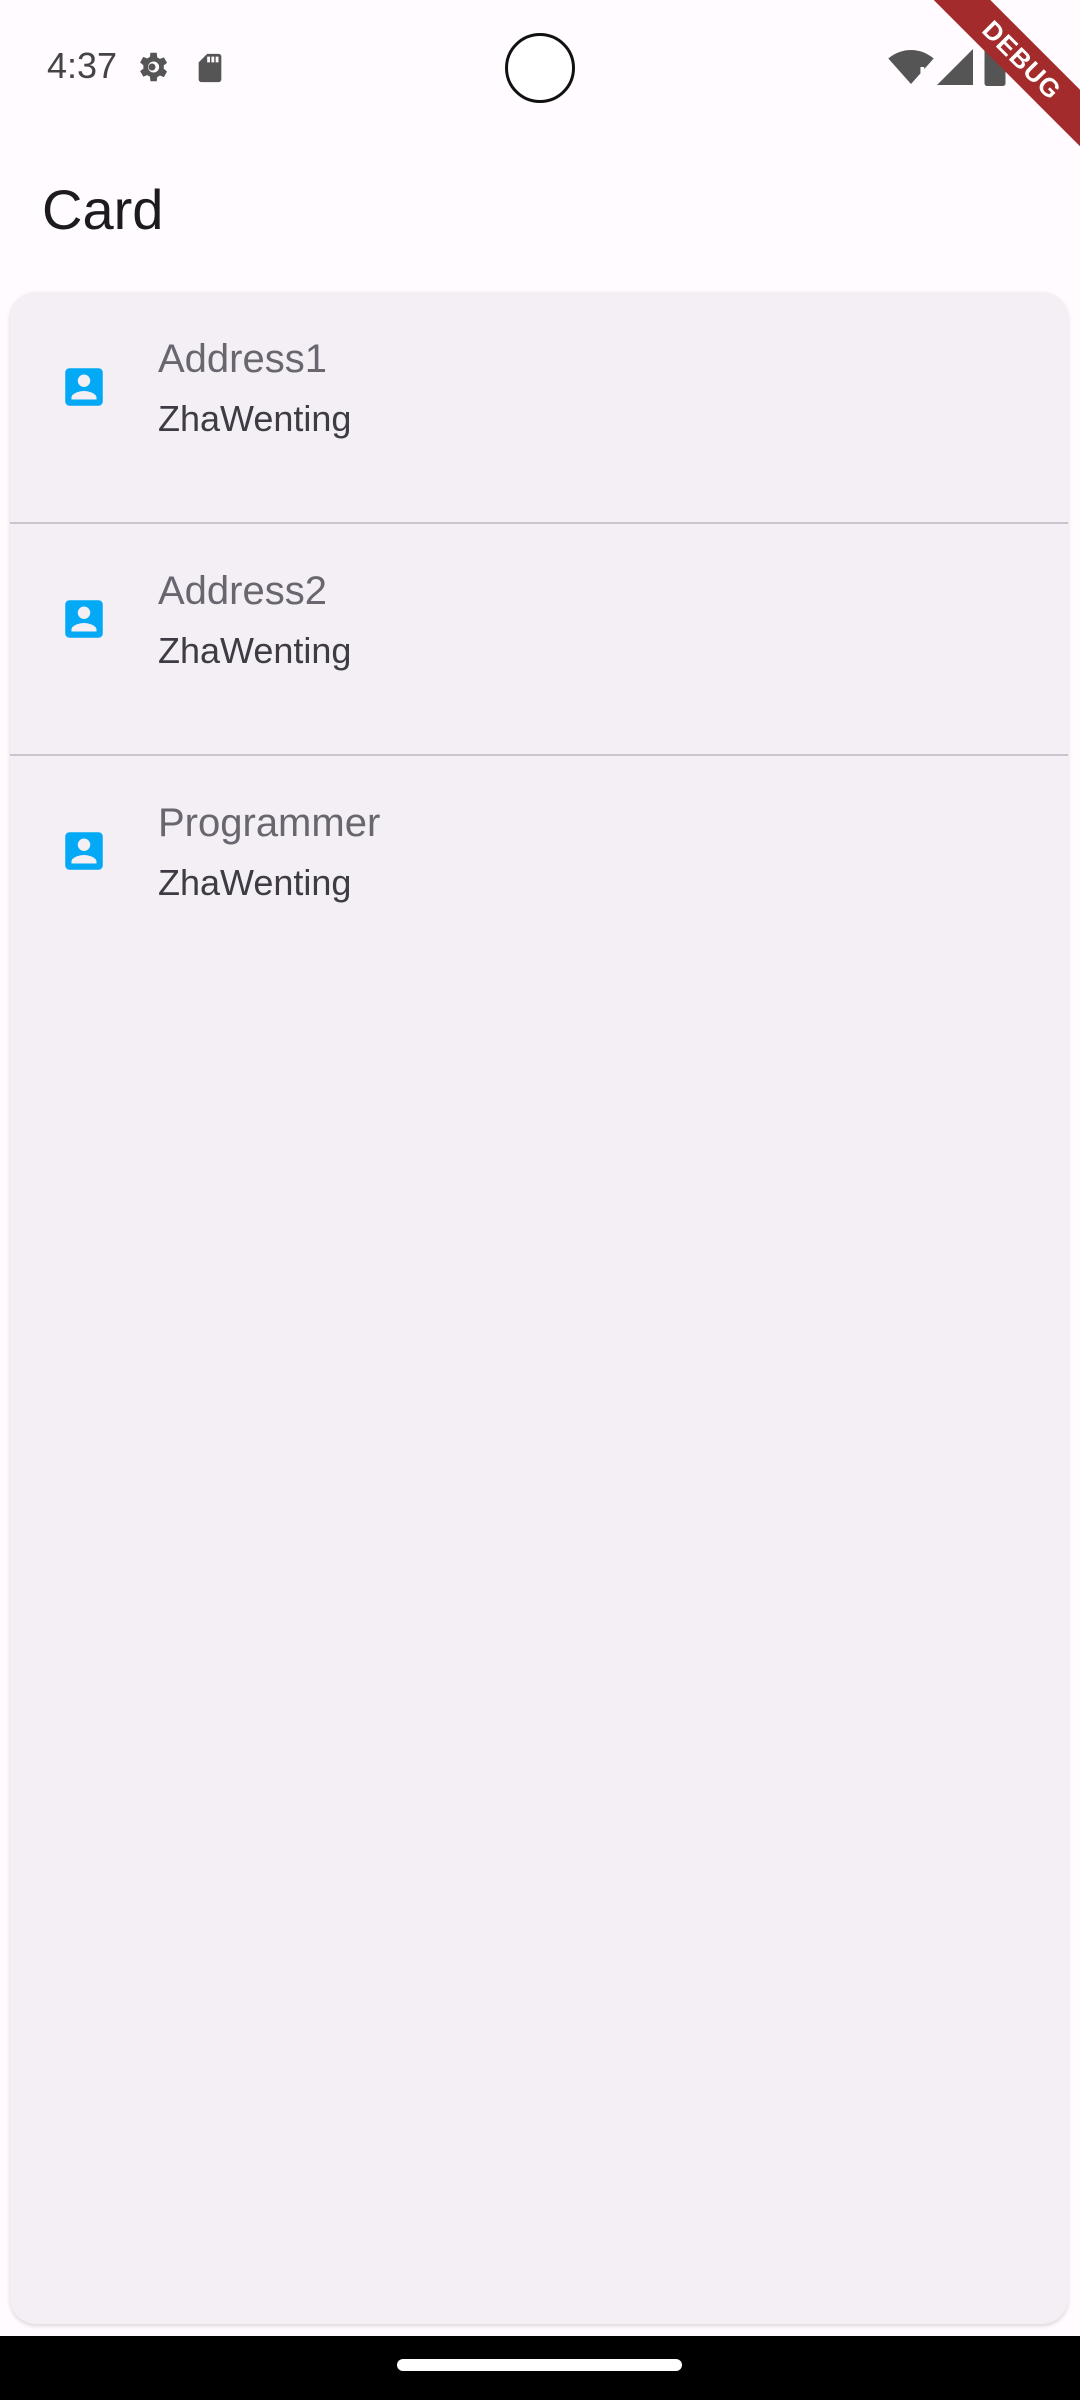 The height and width of the screenshot is (2400, 1080). I want to click on navigation-bar, so click(540, 2368).